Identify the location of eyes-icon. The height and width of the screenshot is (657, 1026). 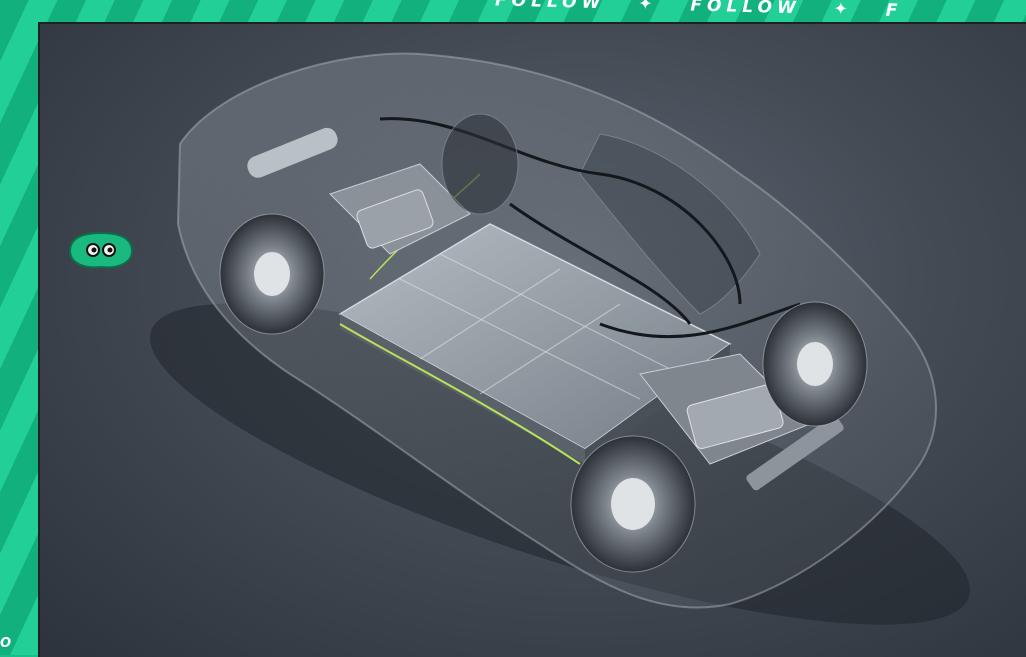
(101, 250).